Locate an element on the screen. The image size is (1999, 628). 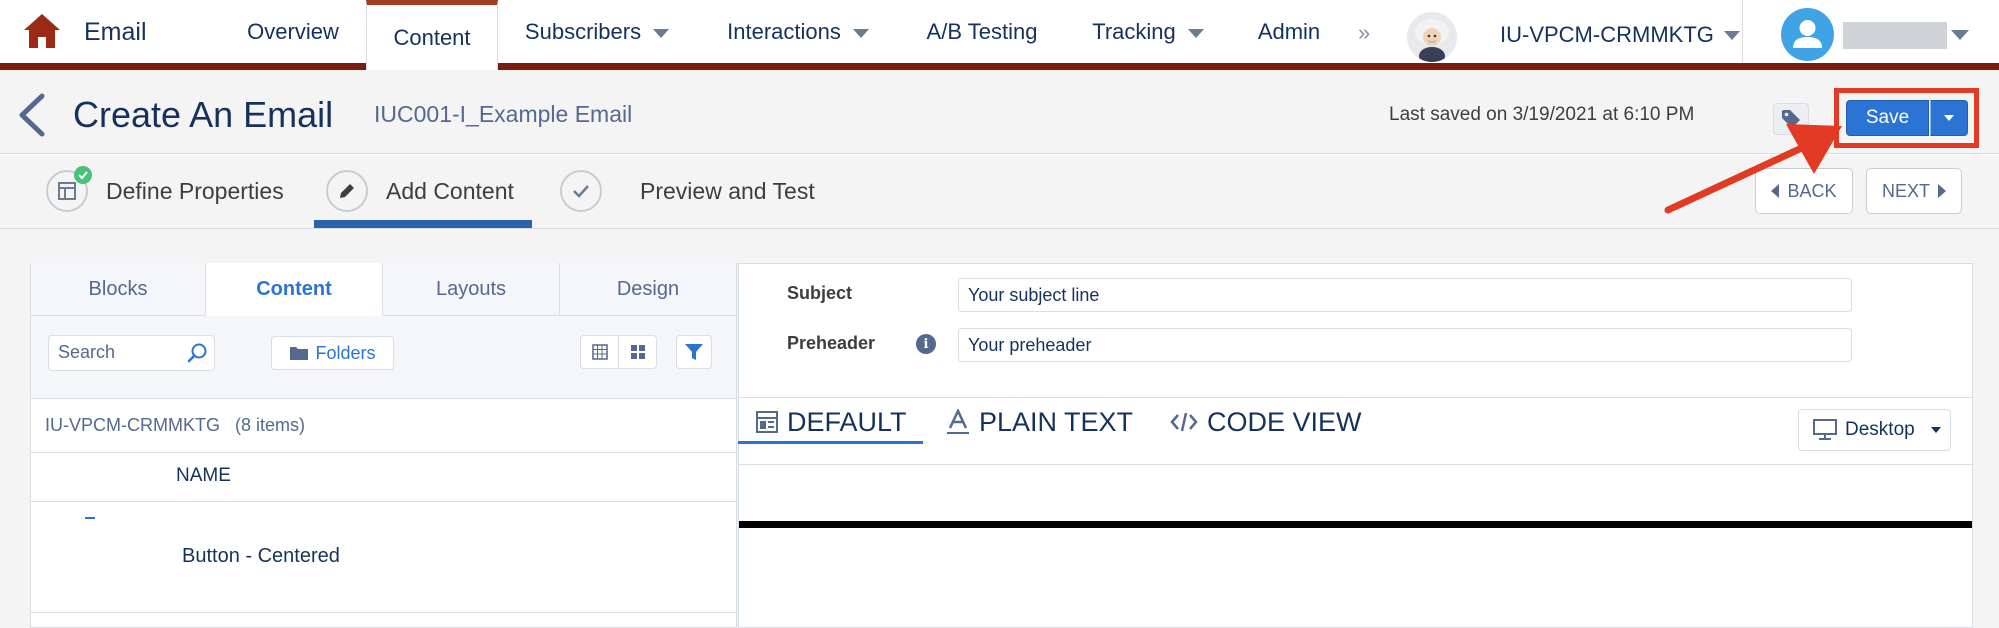
list-item: Button - Centered is located at coordinates (261, 556).